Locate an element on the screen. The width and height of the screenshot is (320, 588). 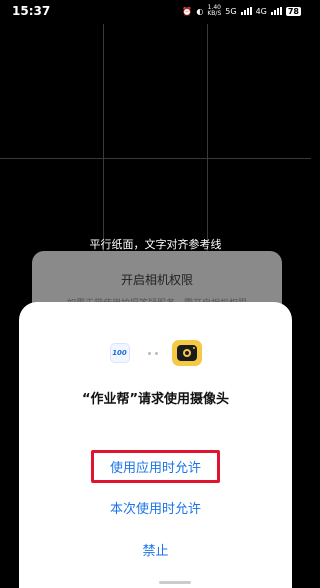
camera-icon is located at coordinates (186, 353).